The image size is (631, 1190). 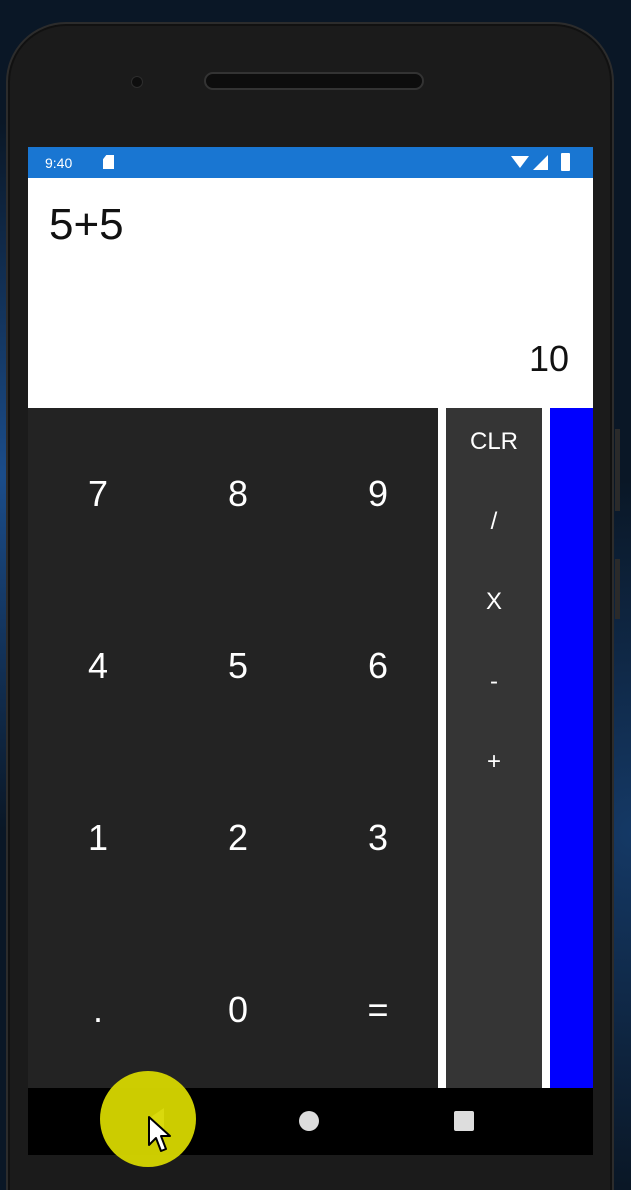 What do you see at coordinates (520, 162) in the screenshot?
I see `wifi-icon` at bounding box center [520, 162].